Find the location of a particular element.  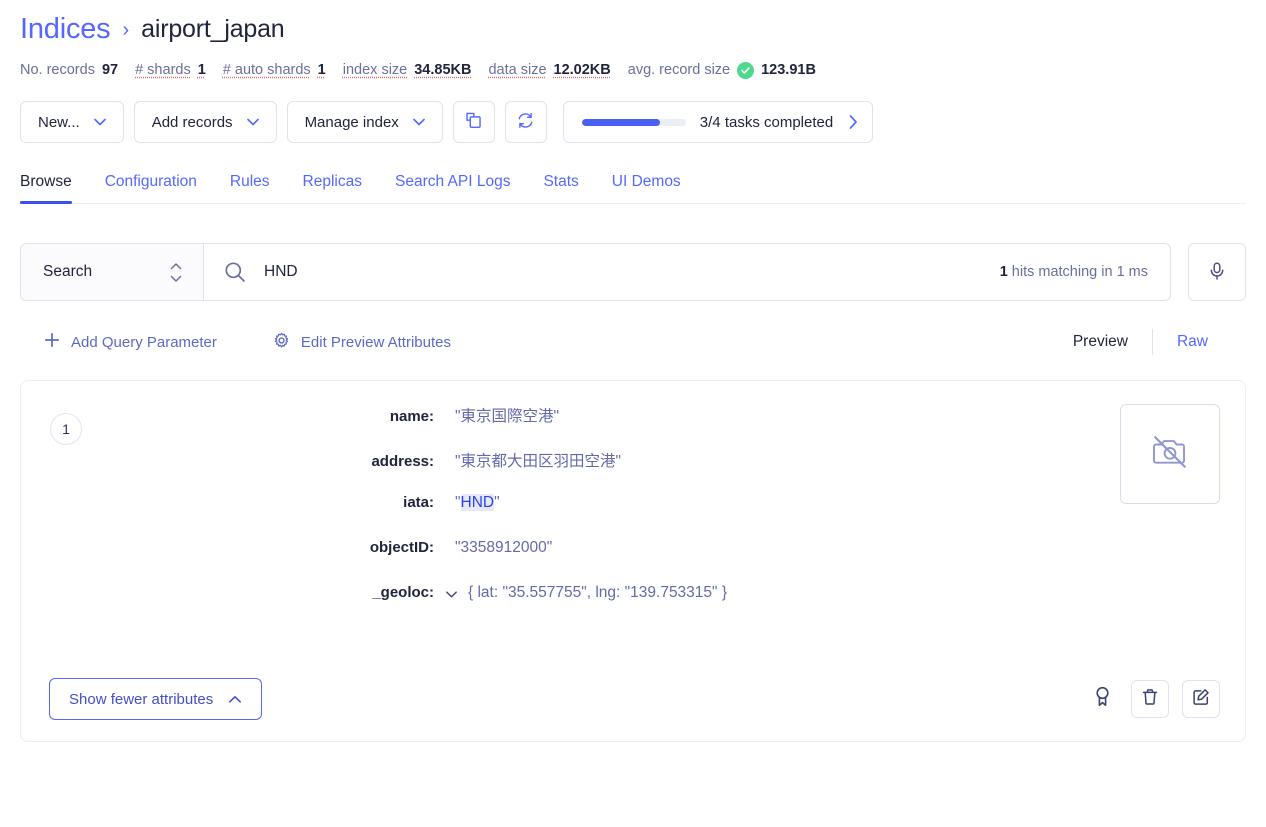

edit-preview-attributes-button: Edit Preview Attributes is located at coordinates (362, 342).